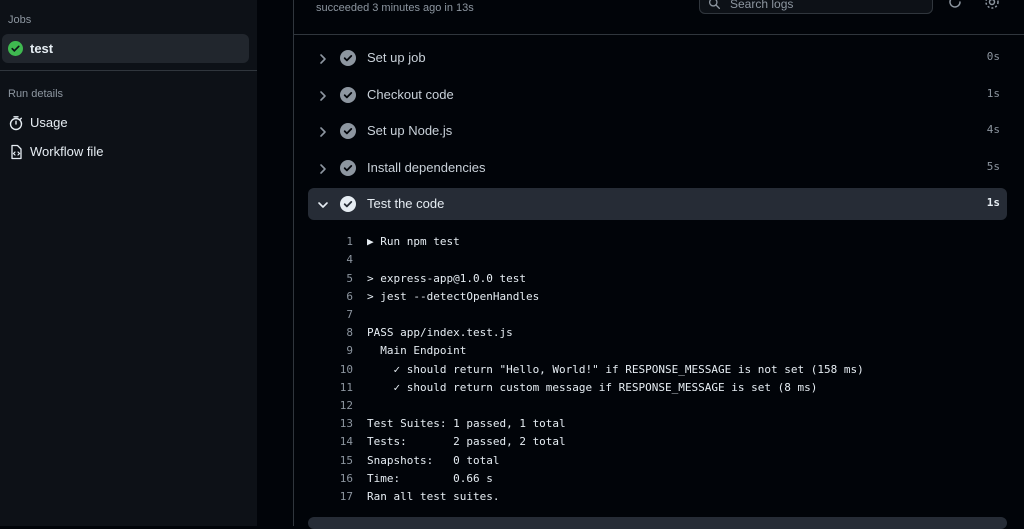 This screenshot has height=529, width=1024. I want to click on log-line: 15 Snapshots: 0 total, so click(659, 461).